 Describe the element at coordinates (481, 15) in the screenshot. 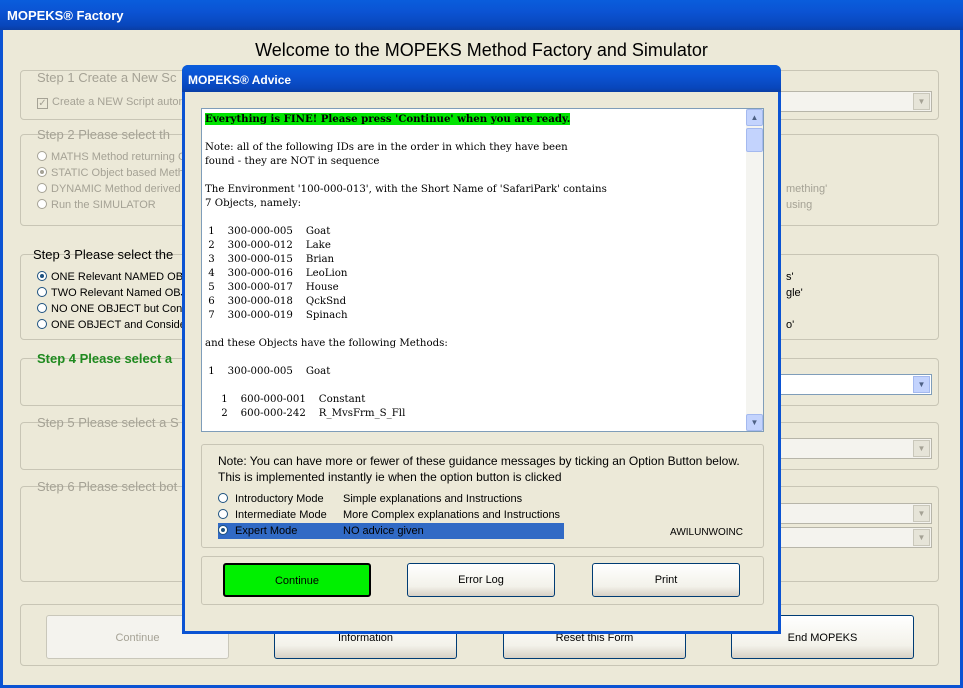

I see `main-title-bar: MOPEKS® Factory` at that location.